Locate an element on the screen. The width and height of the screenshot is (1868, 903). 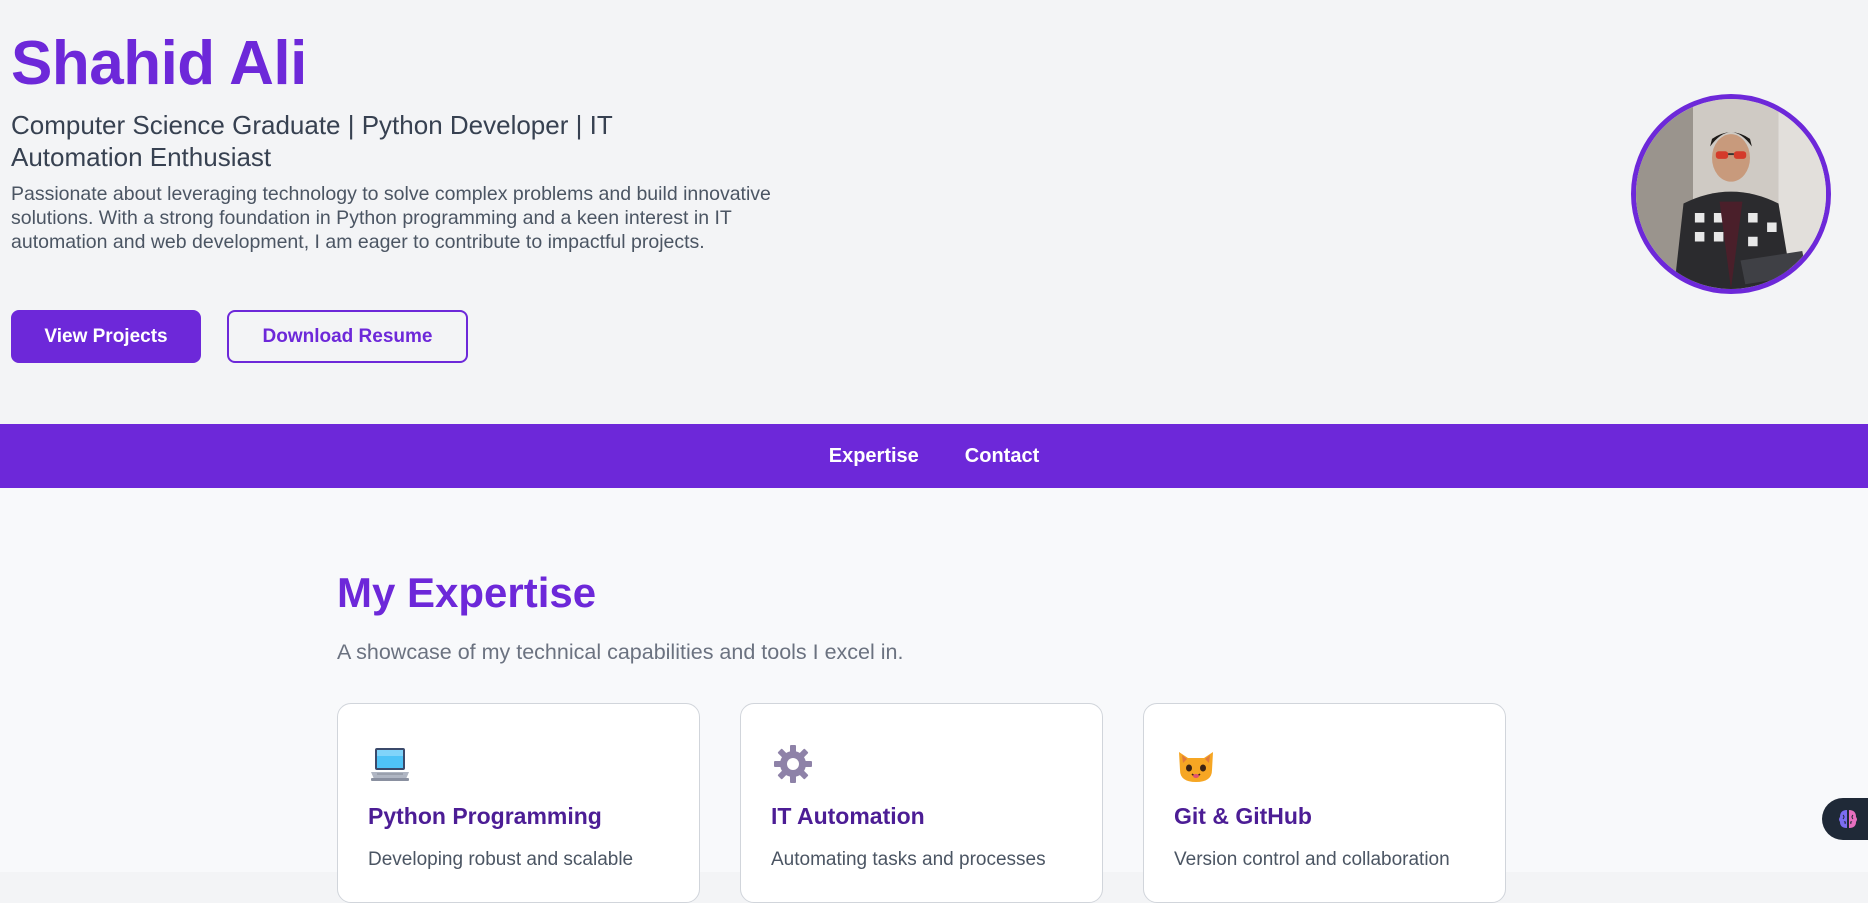
cat-icon is located at coordinates (1196, 764).